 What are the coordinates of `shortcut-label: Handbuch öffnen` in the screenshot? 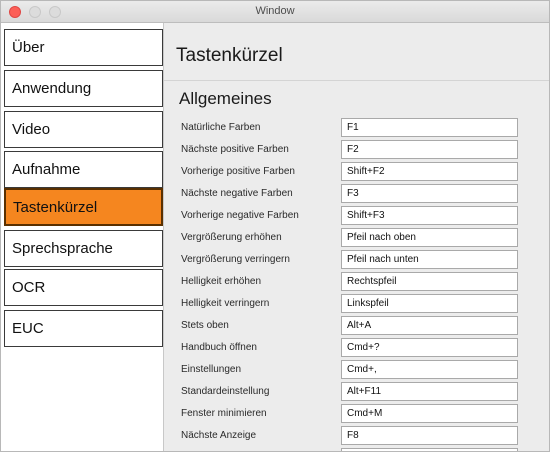 It's located at (219, 347).